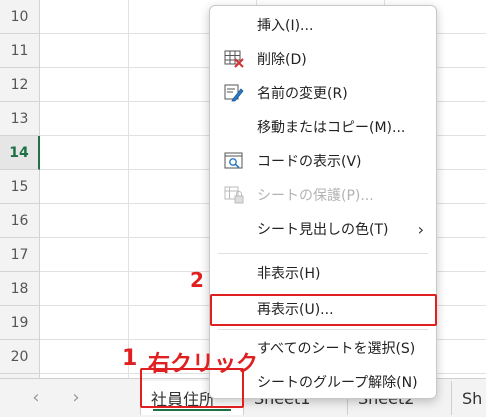  What do you see at coordinates (20, 323) in the screenshot?
I see `row-header: 19` at bounding box center [20, 323].